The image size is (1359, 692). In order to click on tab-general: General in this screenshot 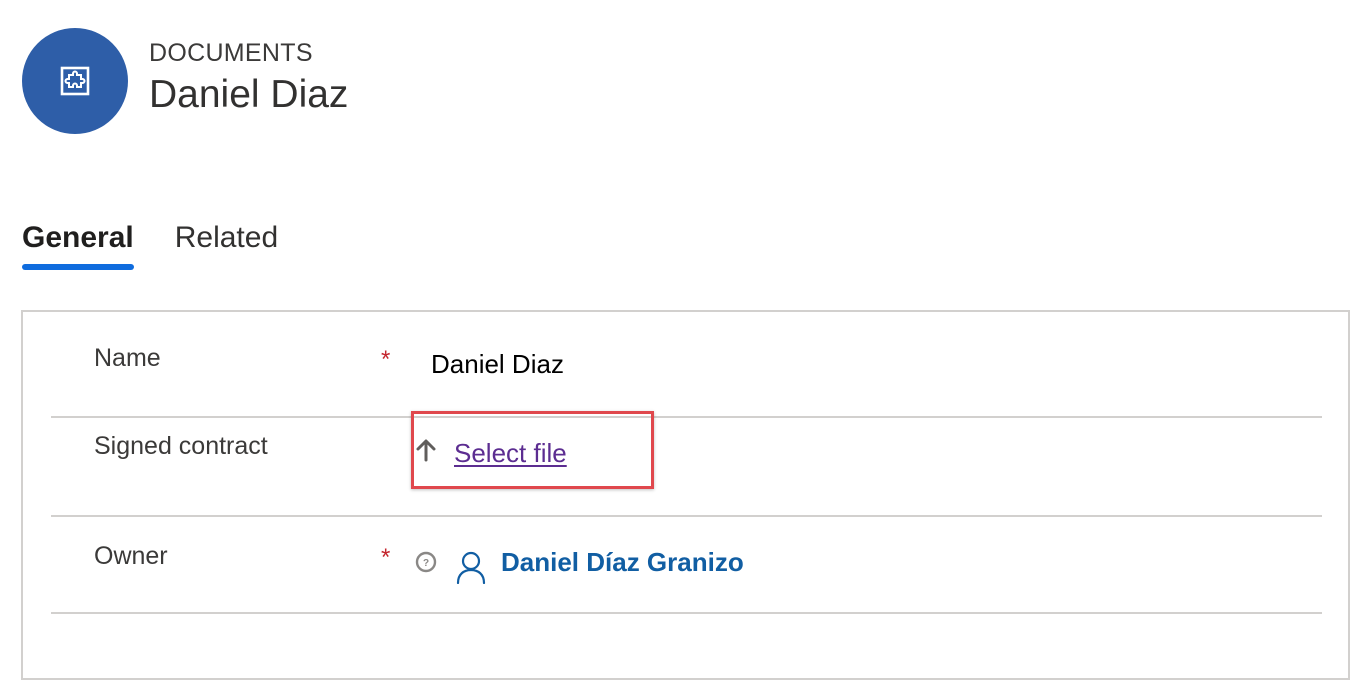, I will do `click(78, 243)`.